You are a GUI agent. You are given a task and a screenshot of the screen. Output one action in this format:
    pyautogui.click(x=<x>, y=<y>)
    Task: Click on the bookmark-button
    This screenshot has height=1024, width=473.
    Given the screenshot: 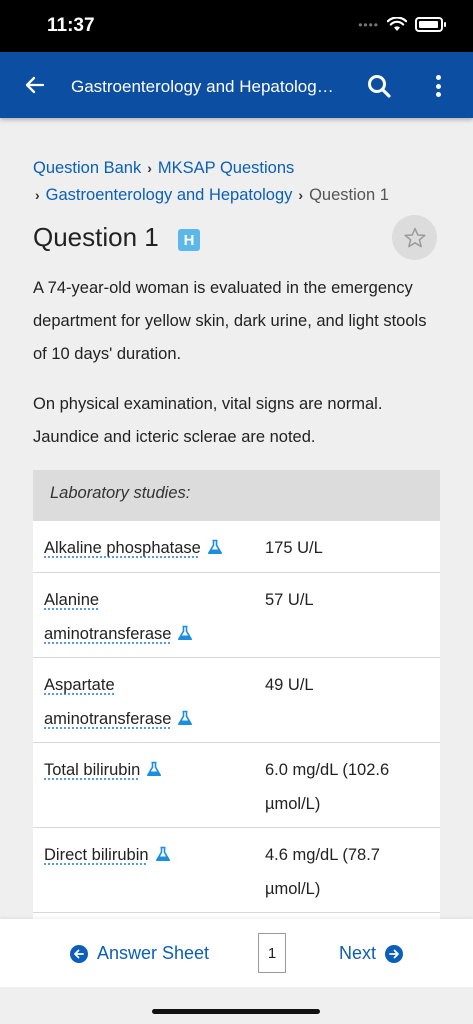 What is the action you would take?
    pyautogui.click(x=414, y=237)
    